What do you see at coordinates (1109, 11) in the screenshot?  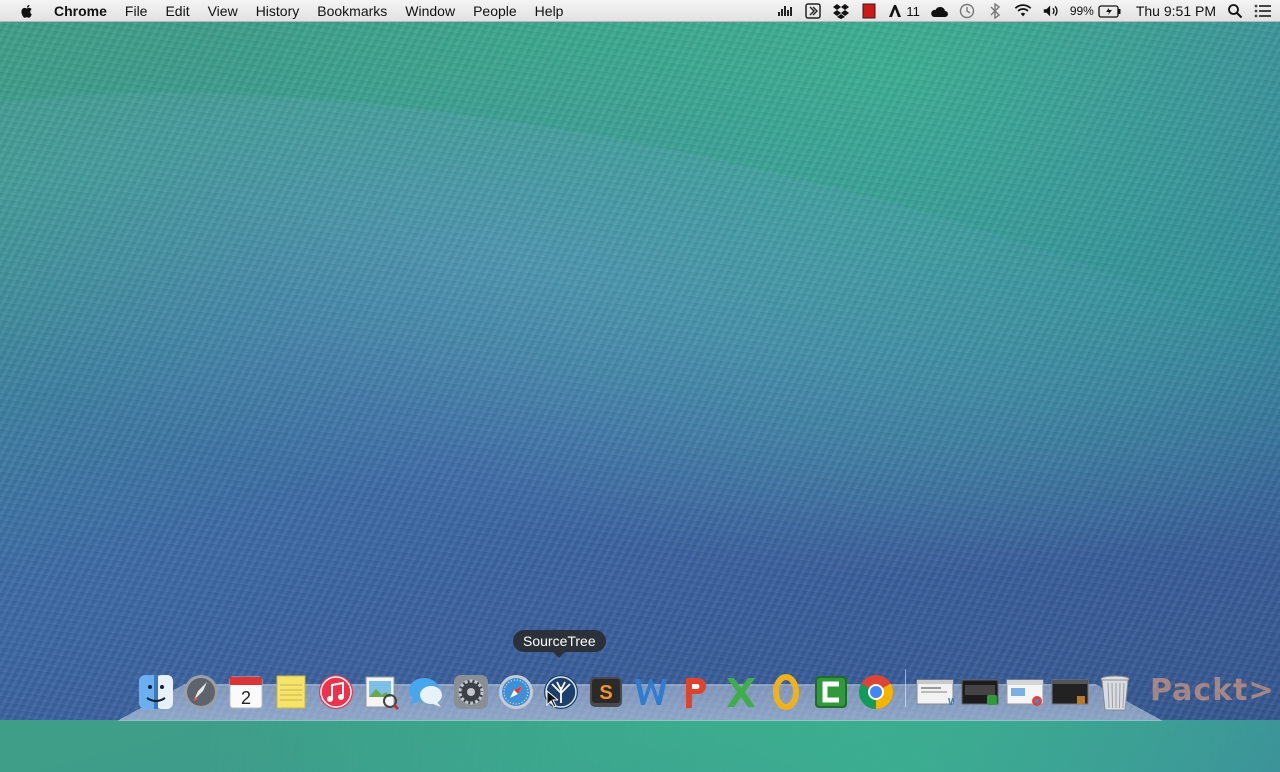 I see `battery-icon` at bounding box center [1109, 11].